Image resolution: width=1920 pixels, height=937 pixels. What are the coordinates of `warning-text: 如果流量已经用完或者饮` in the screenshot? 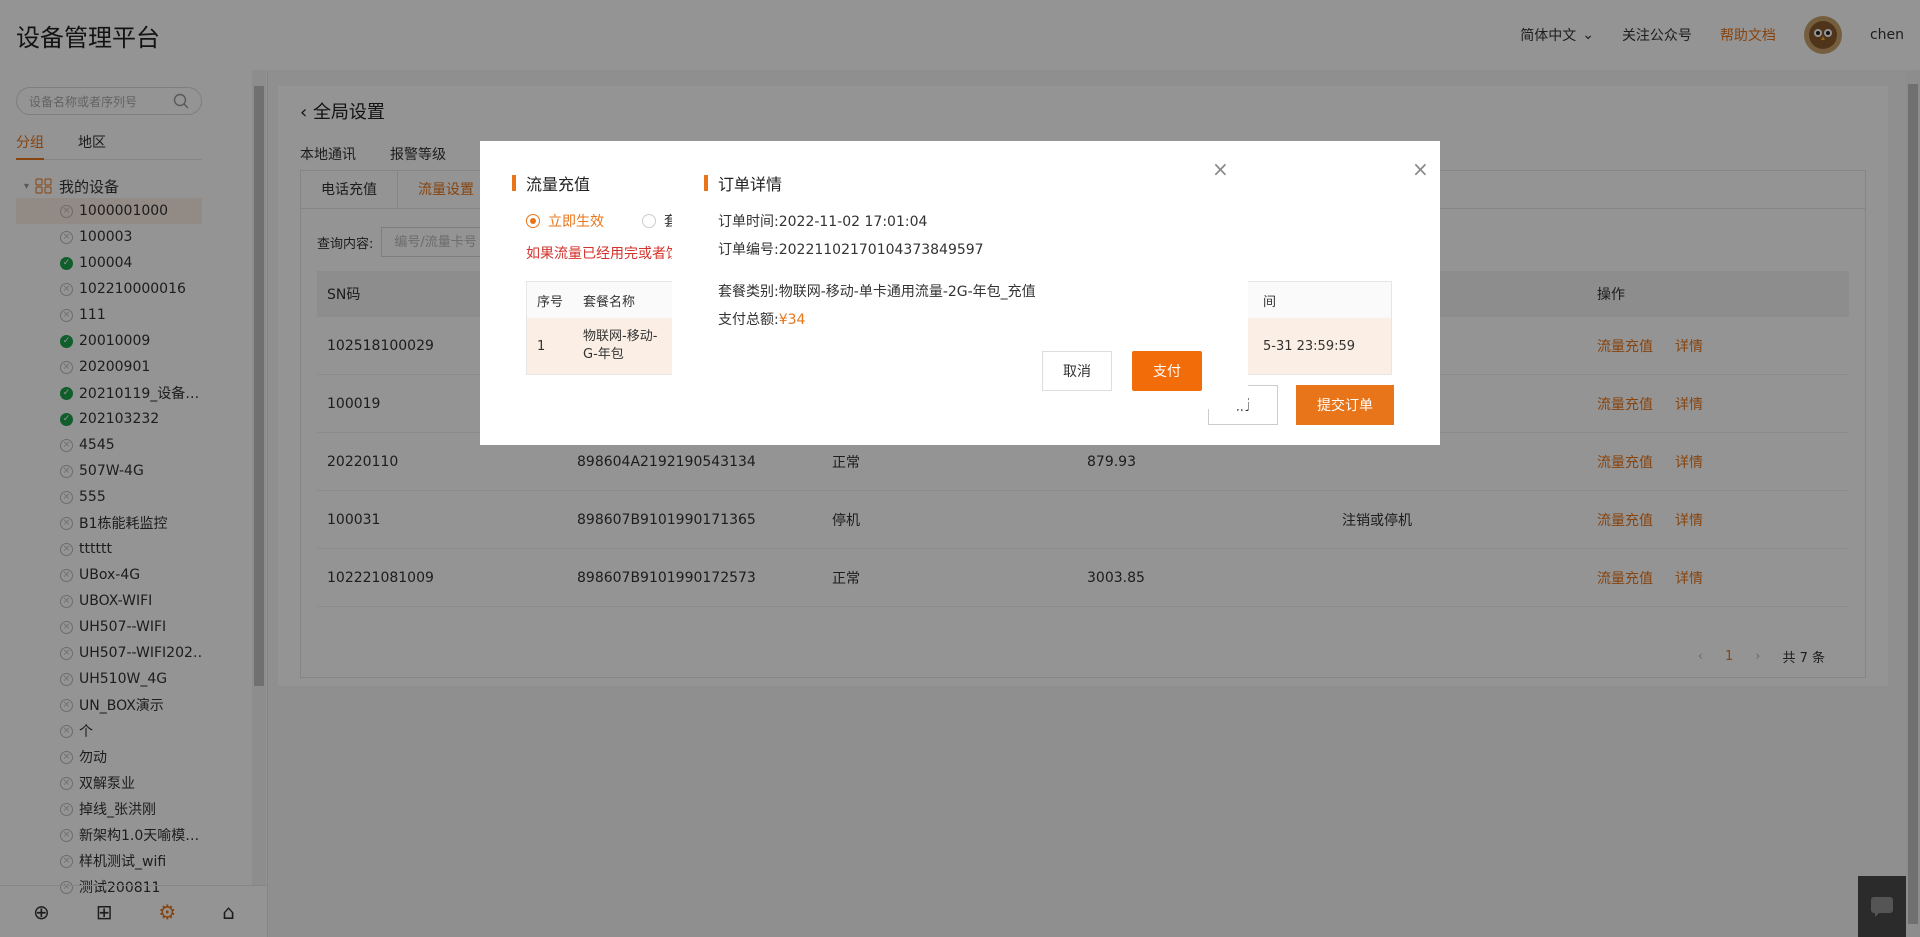 It's located at (603, 254).